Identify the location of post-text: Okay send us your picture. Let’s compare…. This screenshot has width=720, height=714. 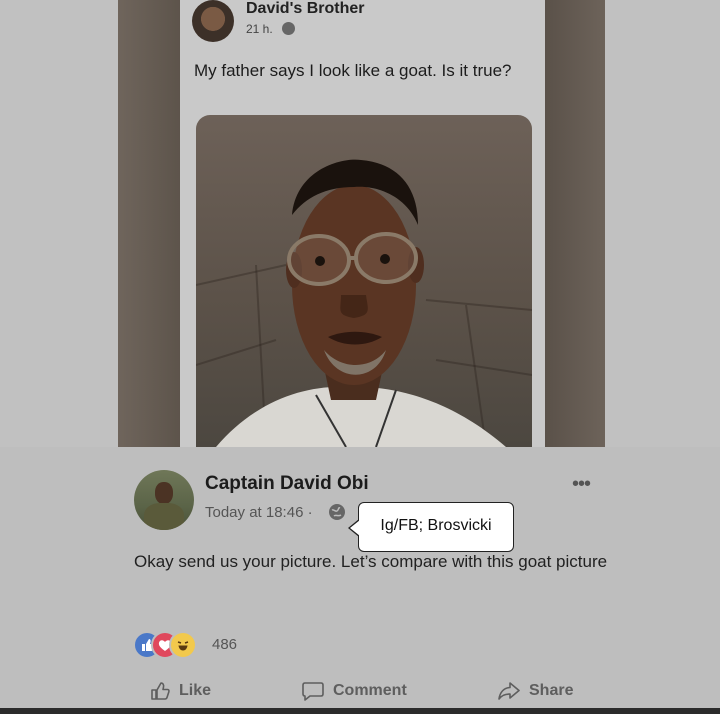
(371, 561).